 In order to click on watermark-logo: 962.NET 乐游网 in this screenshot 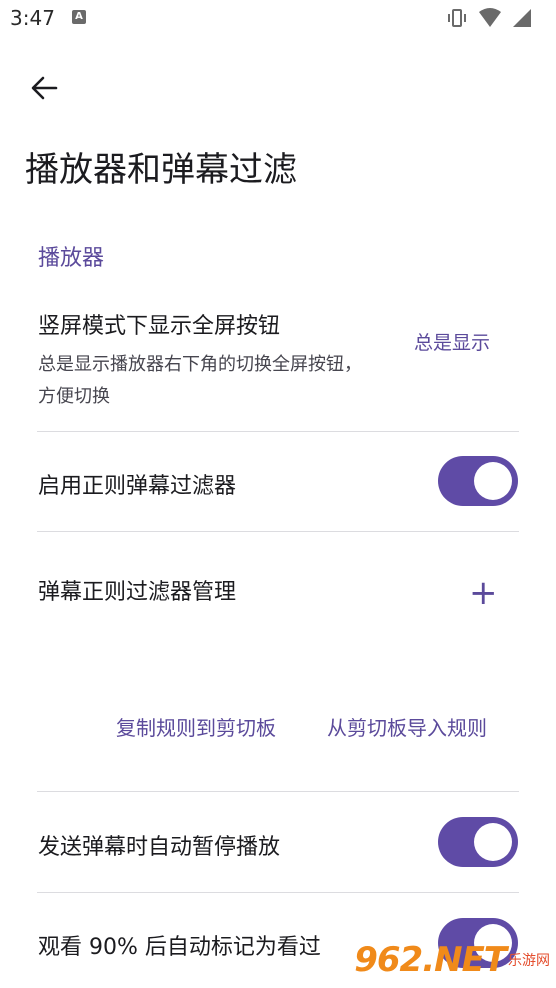, I will do `click(452, 960)`.